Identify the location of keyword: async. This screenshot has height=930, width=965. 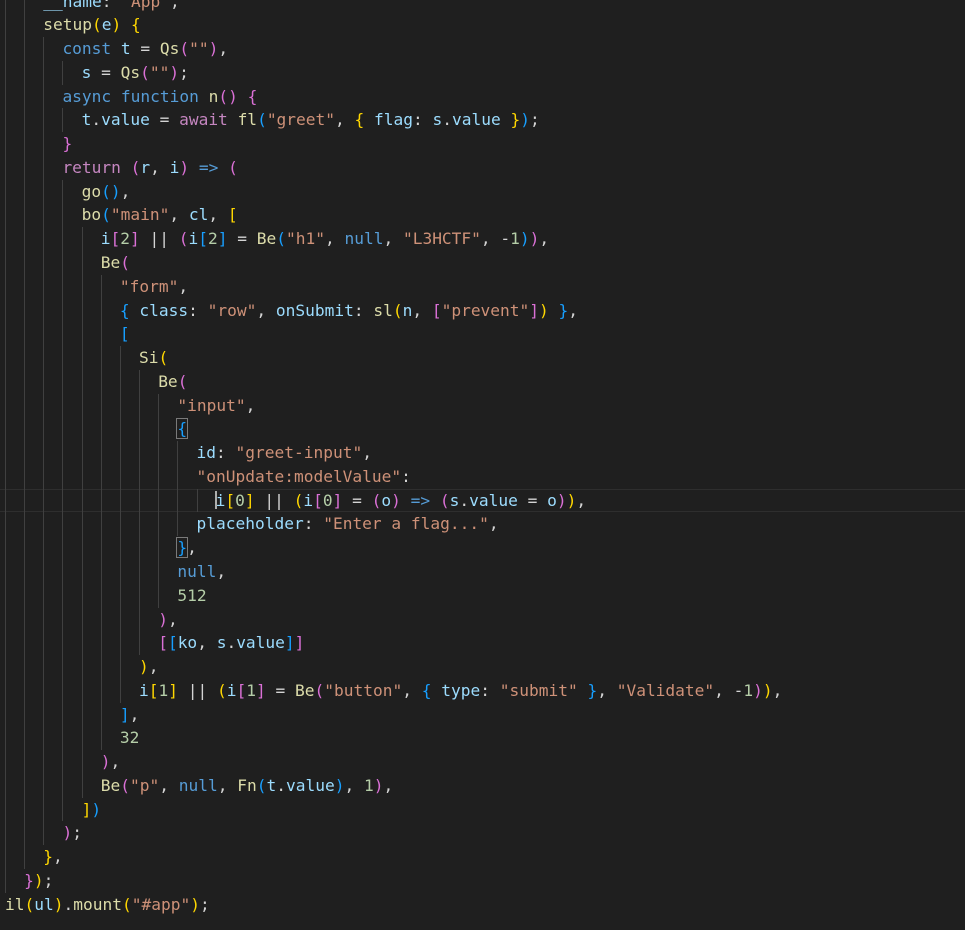
(87, 96).